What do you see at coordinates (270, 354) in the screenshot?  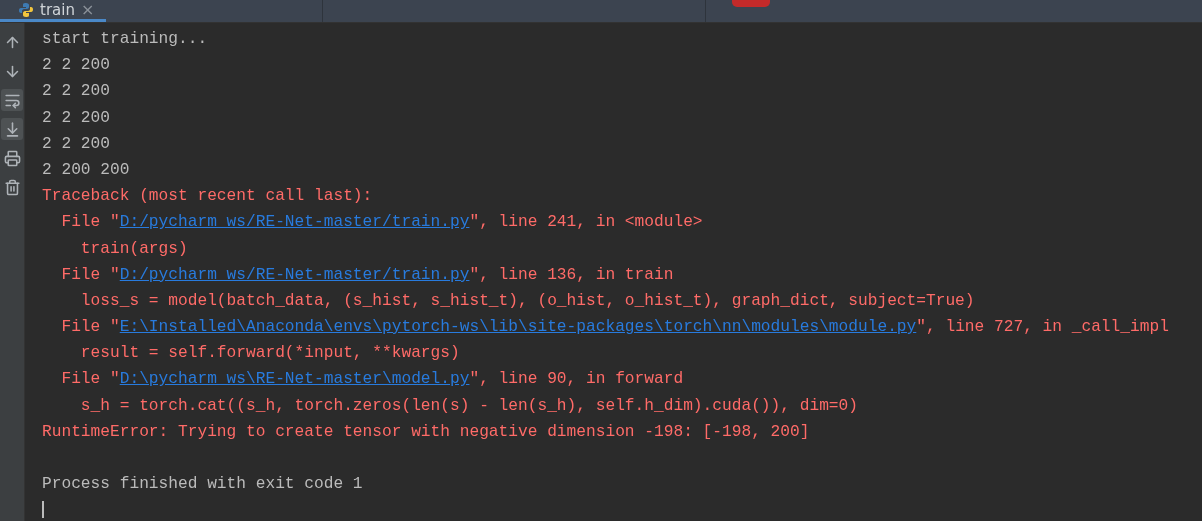 I see `error-line: result = self.forward(*input, **kwargs)` at bounding box center [270, 354].